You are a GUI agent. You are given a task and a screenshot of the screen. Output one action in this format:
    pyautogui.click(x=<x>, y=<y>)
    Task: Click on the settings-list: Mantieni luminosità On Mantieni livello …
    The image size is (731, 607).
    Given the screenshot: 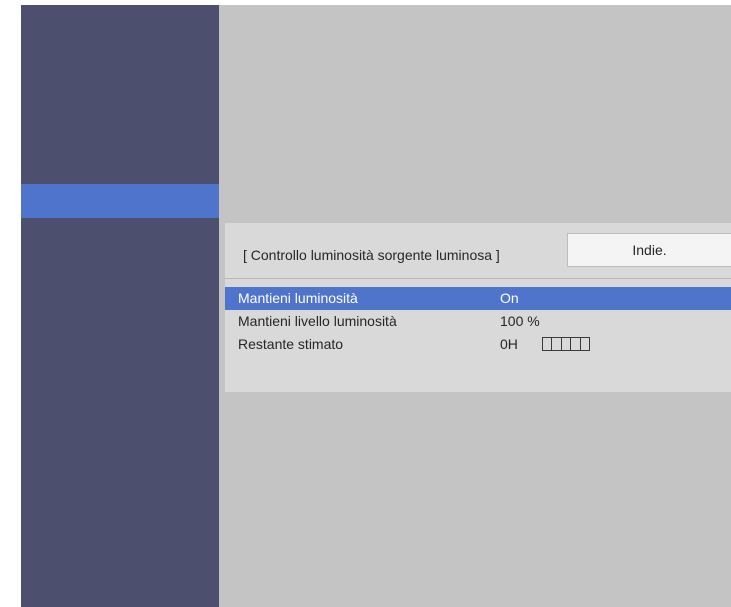 What is the action you would take?
    pyautogui.click(x=478, y=321)
    